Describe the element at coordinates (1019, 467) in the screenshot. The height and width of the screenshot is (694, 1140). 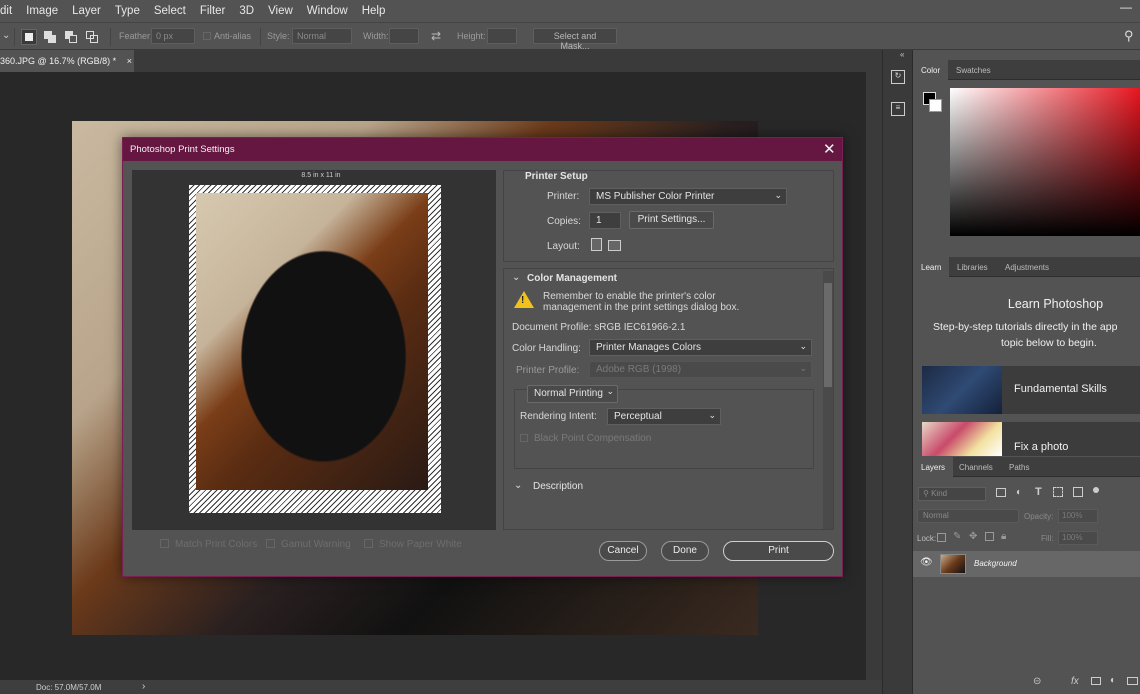
I see `tab-paths: Paths` at that location.